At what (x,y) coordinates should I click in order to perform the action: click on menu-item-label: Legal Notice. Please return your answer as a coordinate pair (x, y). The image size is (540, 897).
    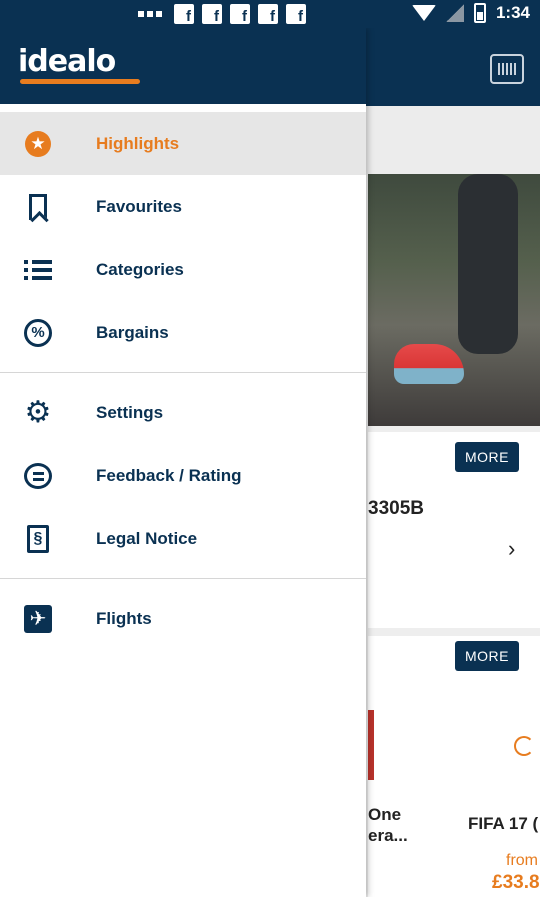
    Looking at the image, I should click on (147, 538).